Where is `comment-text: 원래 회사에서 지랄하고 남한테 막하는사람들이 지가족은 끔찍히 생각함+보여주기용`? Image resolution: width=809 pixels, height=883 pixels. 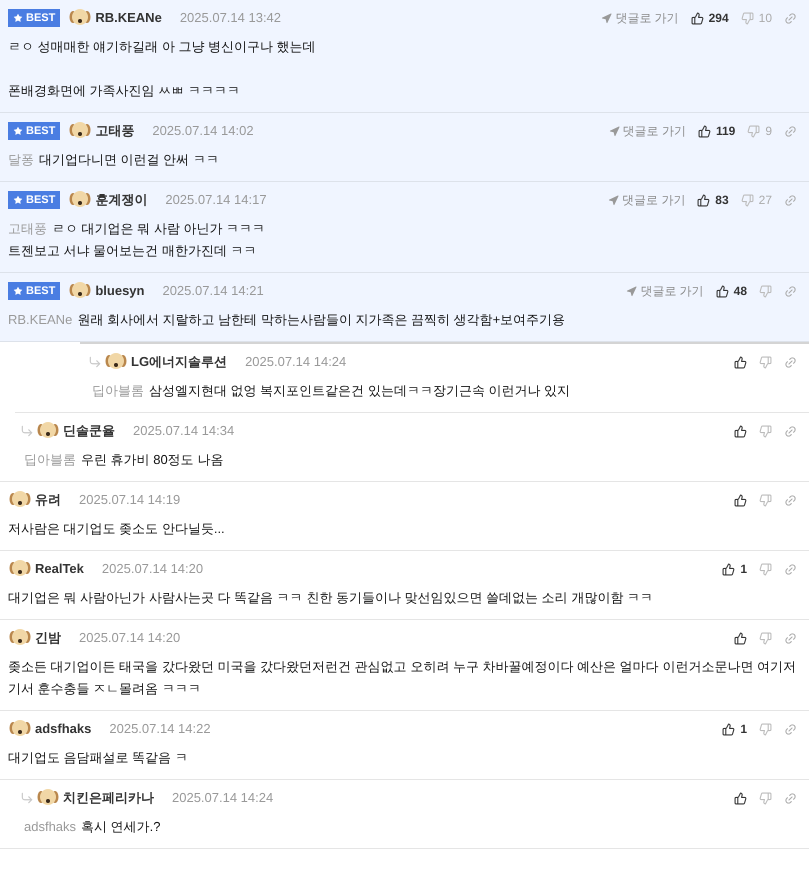 comment-text: 원래 회사에서 지랄하고 남한테 막하는사람들이 지가족은 끔찍히 생각함+보여주기용 is located at coordinates (321, 319).